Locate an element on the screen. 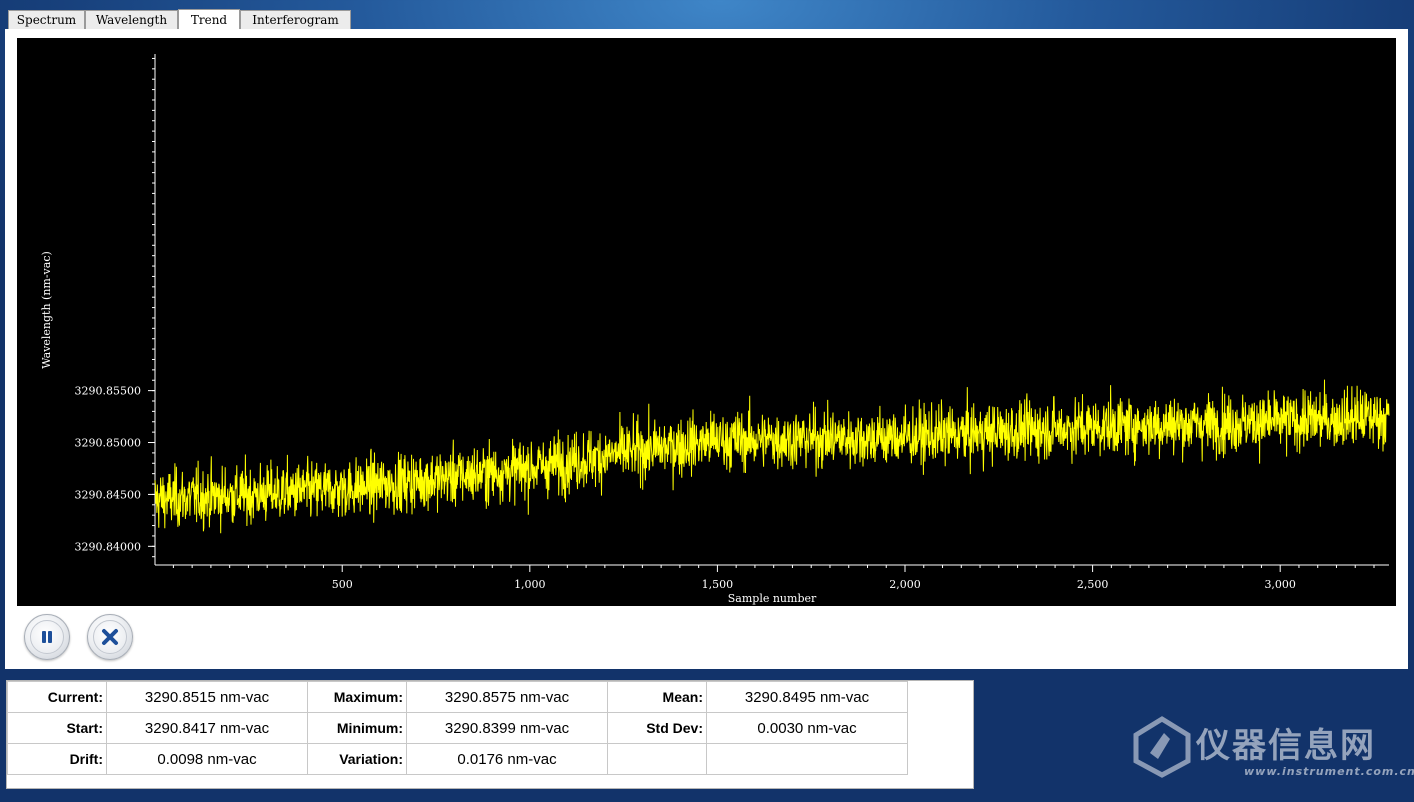 The height and width of the screenshot is (802, 1414). variation-value: 0.0176 nm-vac is located at coordinates (507, 759).